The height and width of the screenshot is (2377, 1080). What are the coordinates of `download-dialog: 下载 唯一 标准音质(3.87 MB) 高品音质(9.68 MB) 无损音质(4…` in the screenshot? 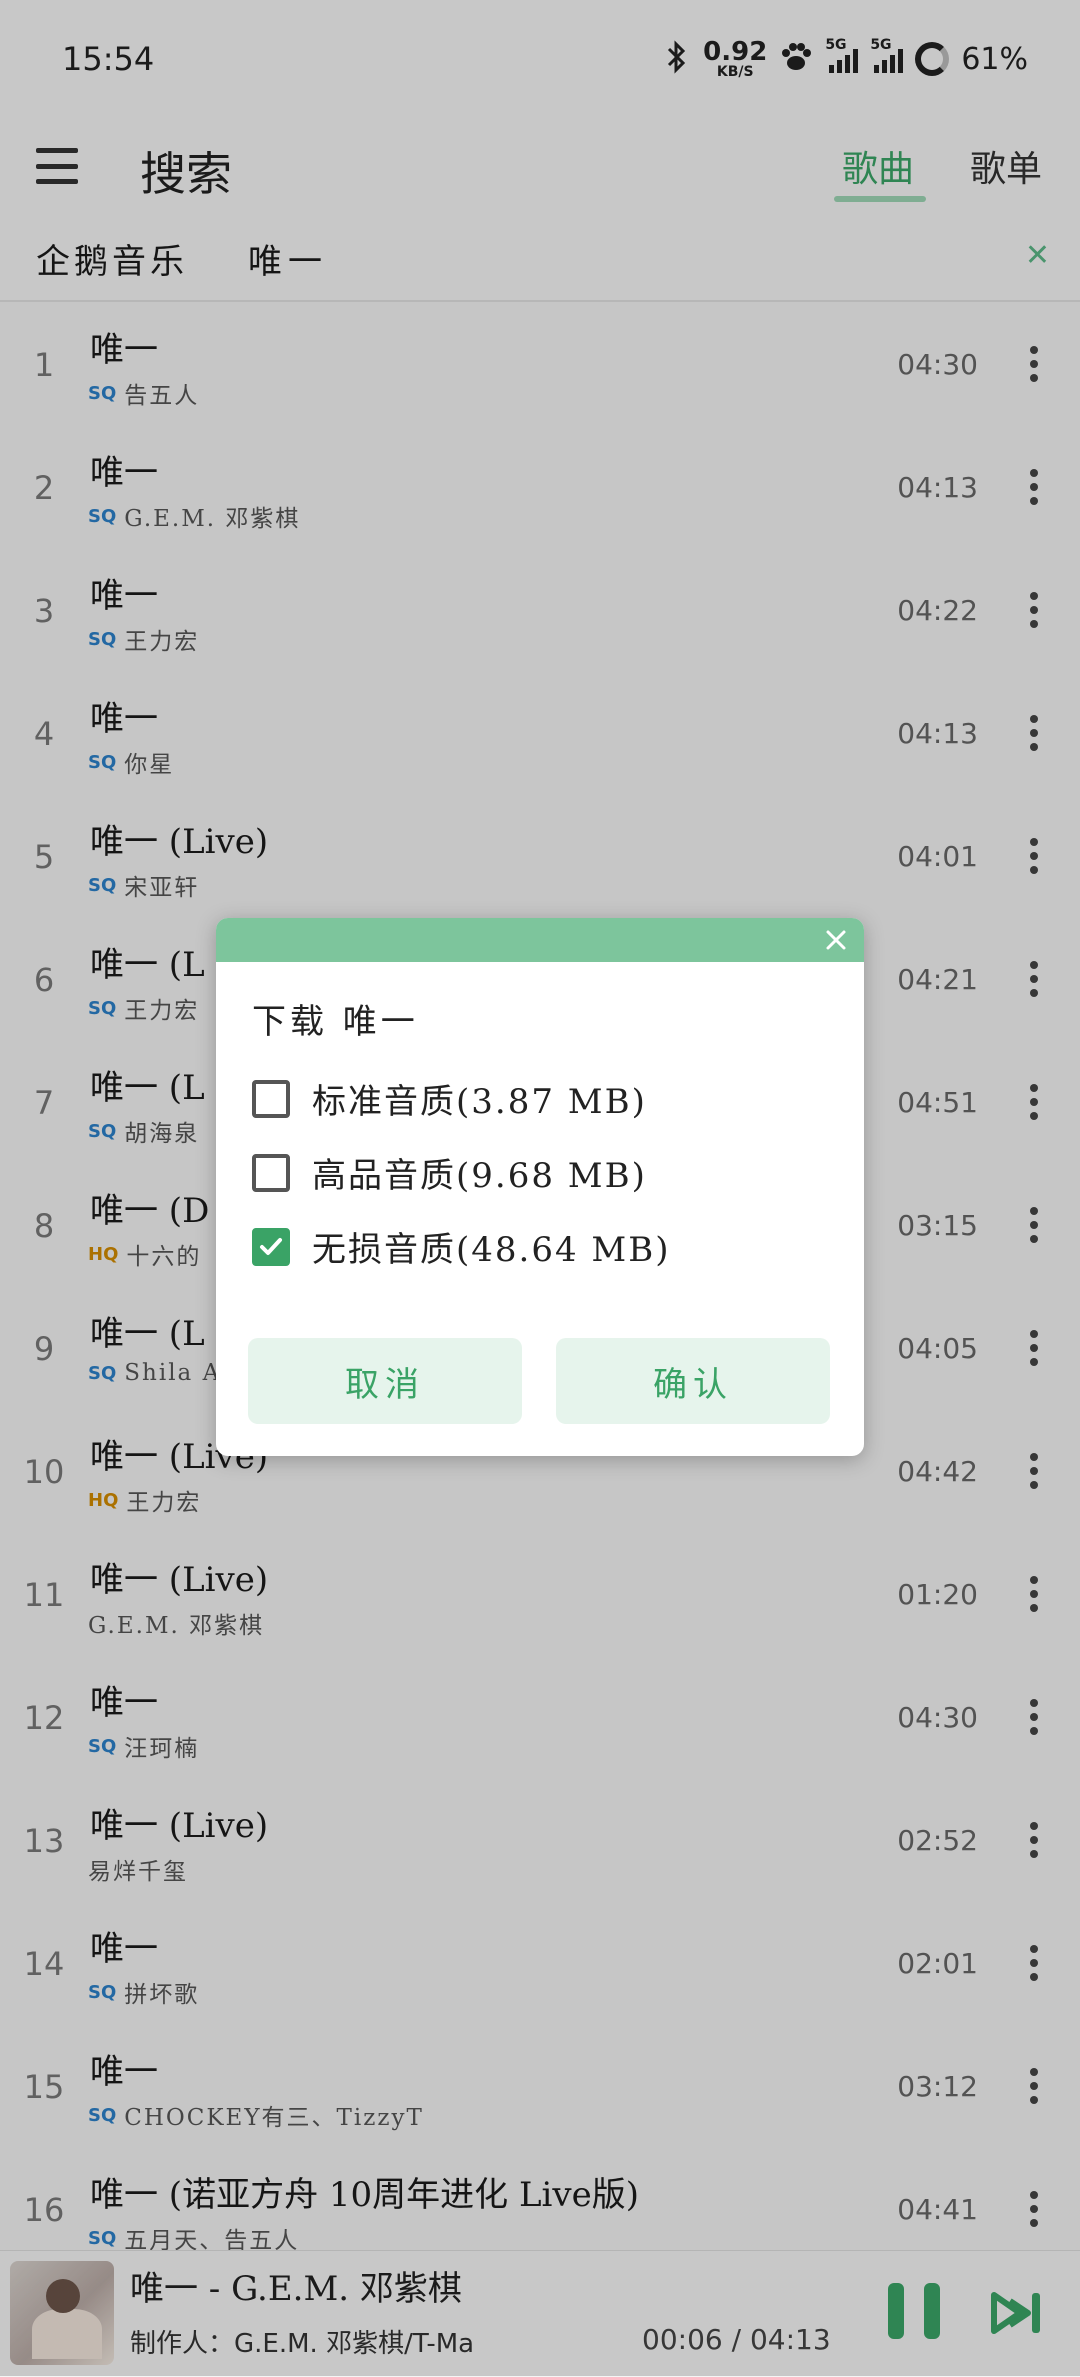 It's located at (540, 1187).